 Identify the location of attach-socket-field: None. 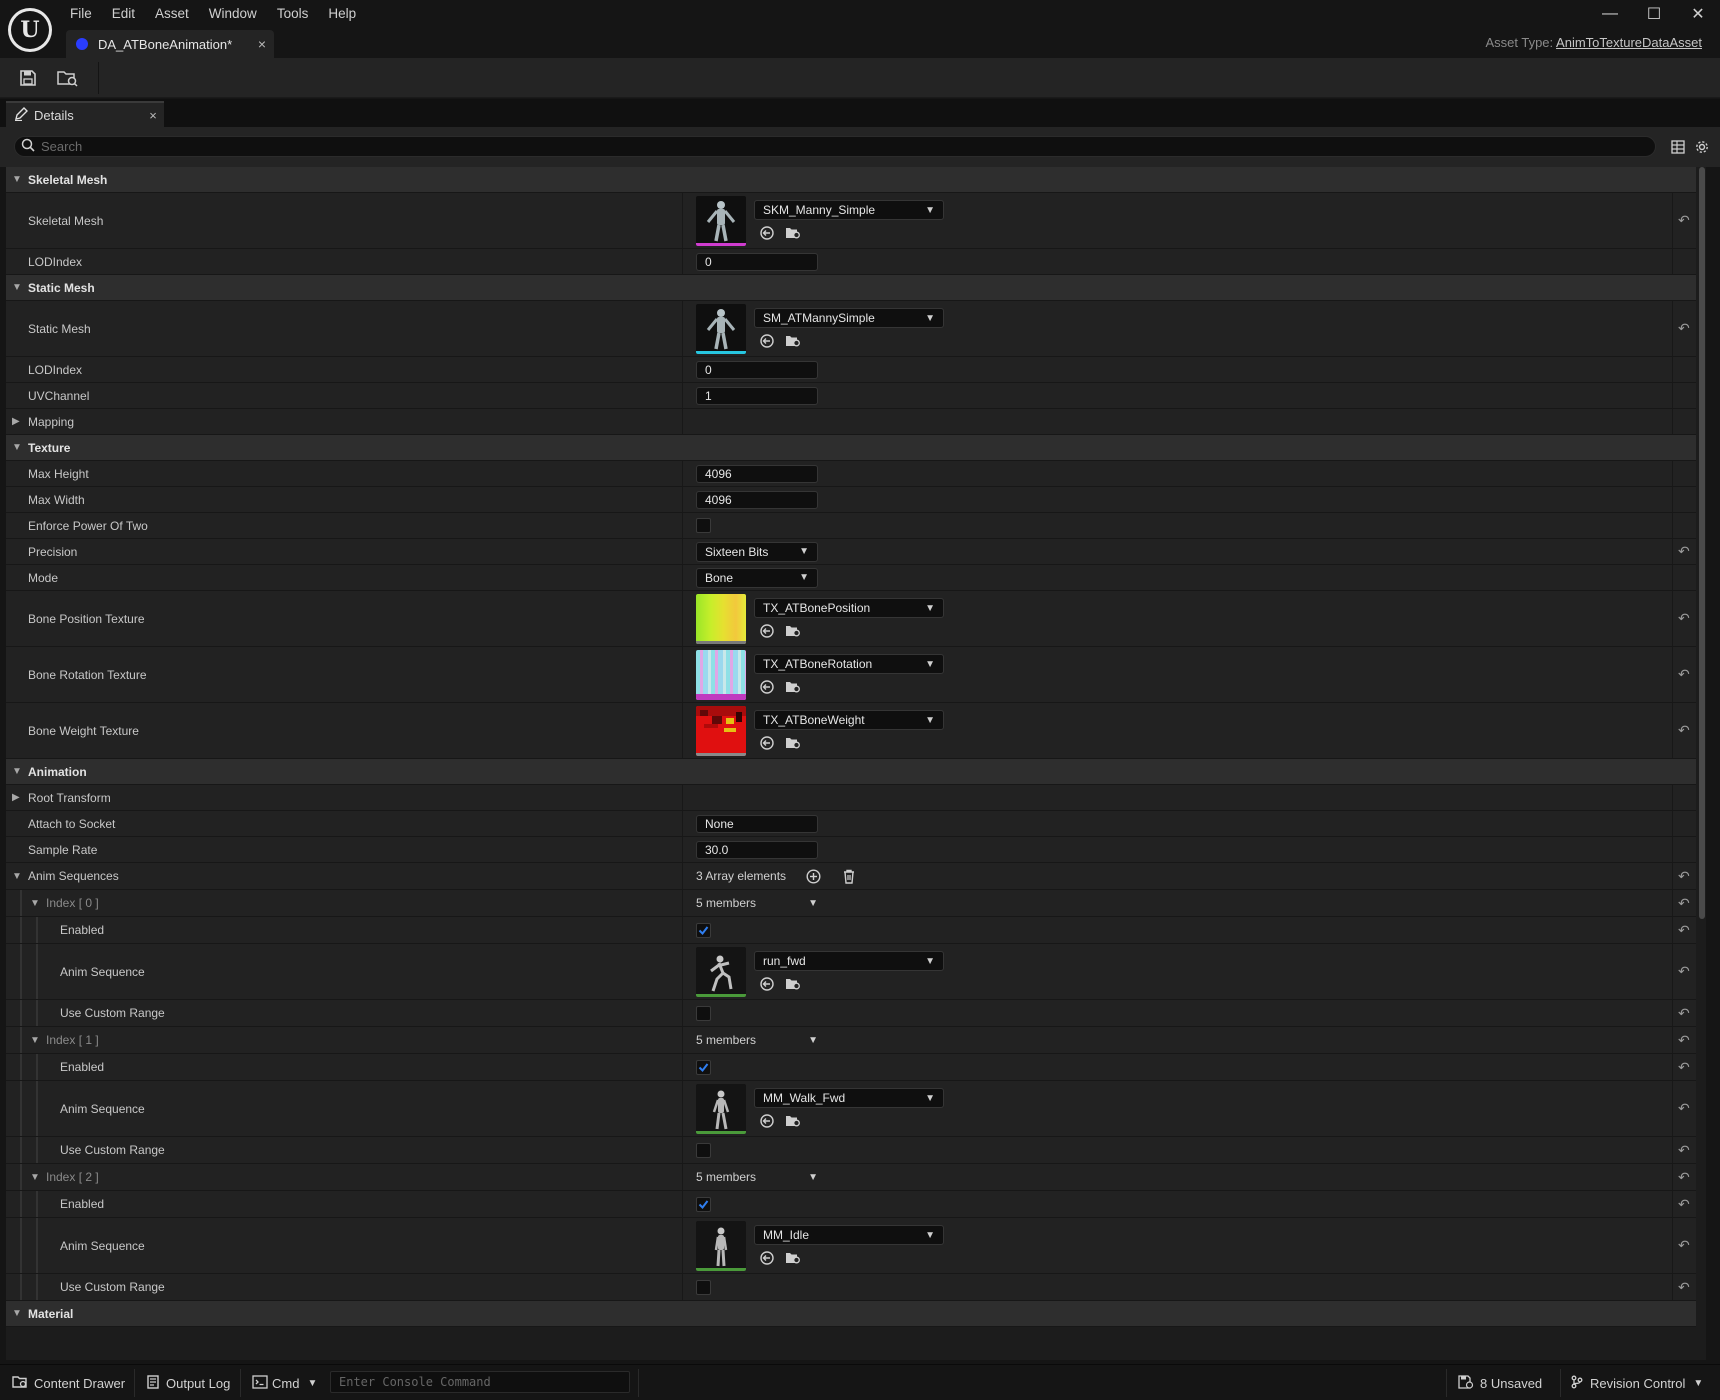
(757, 823).